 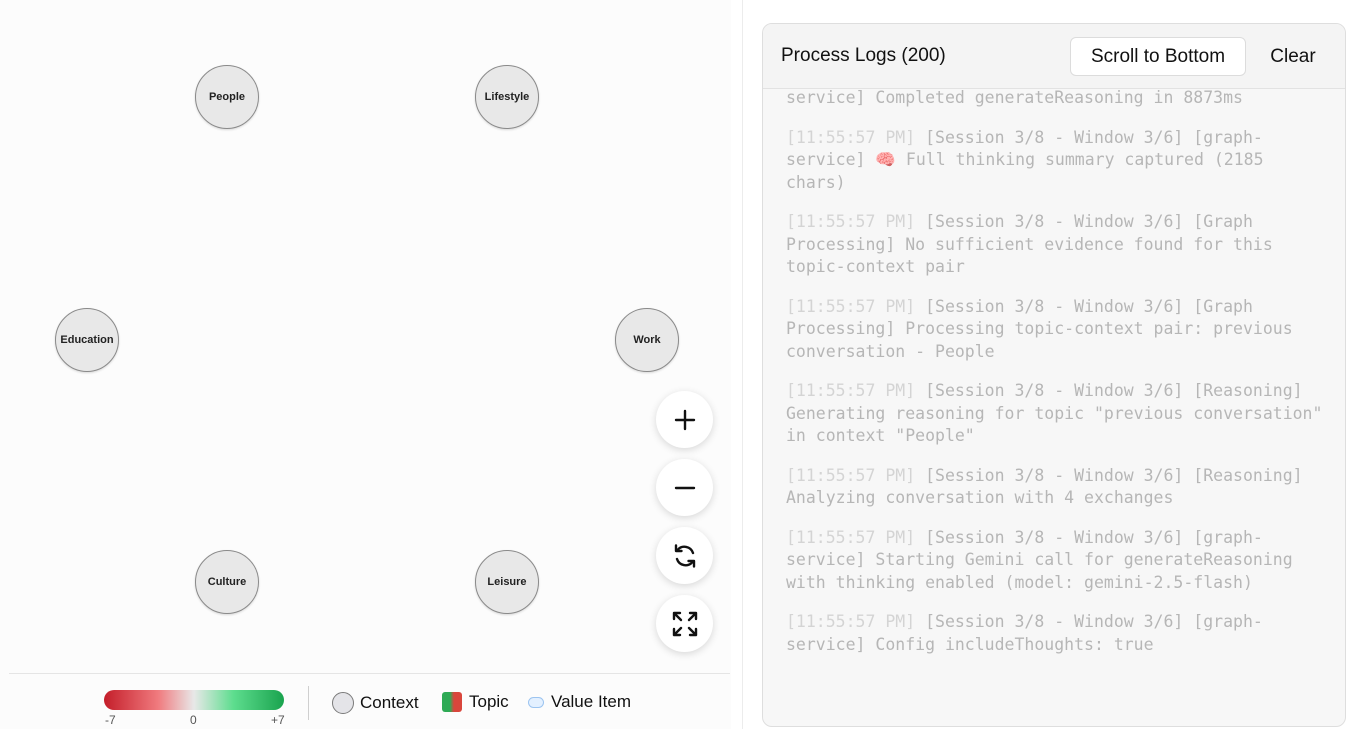 I want to click on topic-swatch-icon, so click(x=452, y=702).